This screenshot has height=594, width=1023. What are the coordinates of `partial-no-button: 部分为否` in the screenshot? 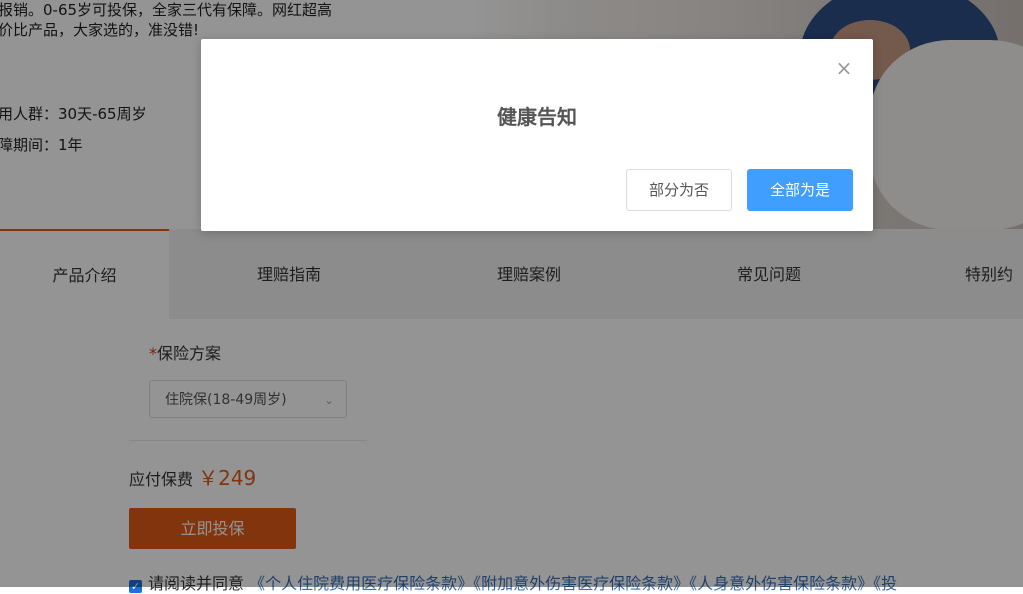 It's located at (679, 190).